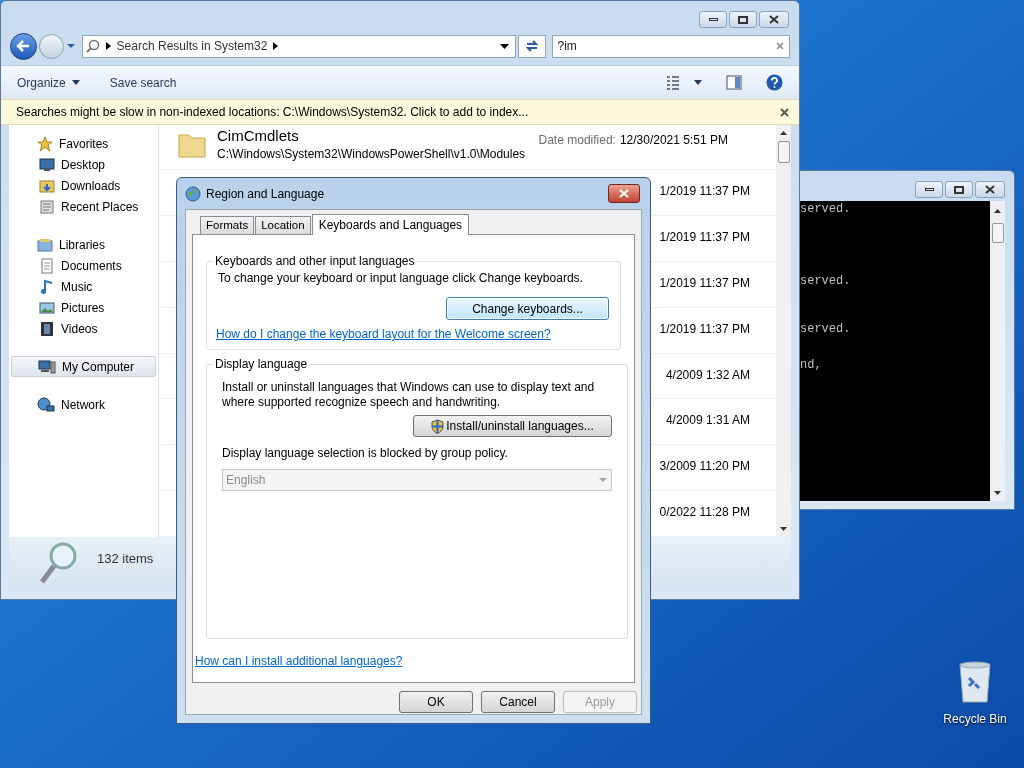  What do you see at coordinates (79, 307) in the screenshot?
I see `sidebar-item: Pictures` at bounding box center [79, 307].